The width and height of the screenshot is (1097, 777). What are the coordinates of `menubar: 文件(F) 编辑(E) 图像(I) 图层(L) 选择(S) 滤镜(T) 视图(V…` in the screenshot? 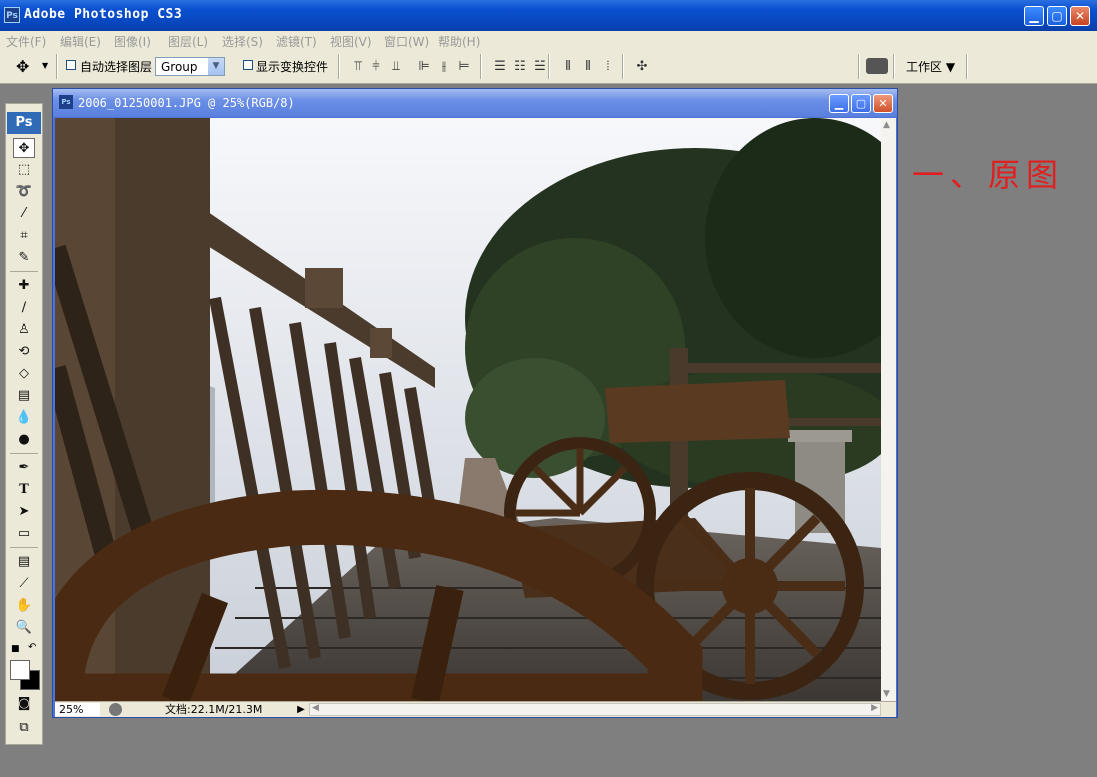 It's located at (548, 41).